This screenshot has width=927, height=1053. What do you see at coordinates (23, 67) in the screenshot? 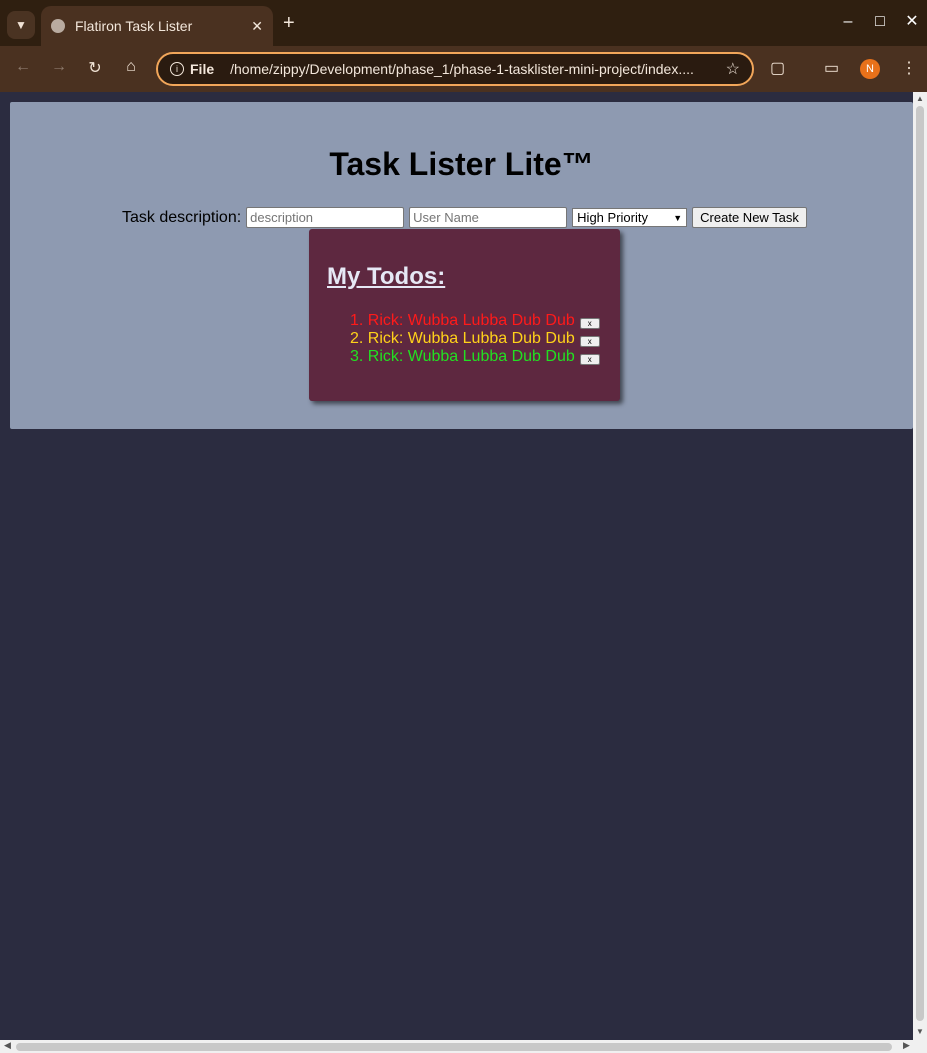
I see `back-icon: ←` at bounding box center [23, 67].